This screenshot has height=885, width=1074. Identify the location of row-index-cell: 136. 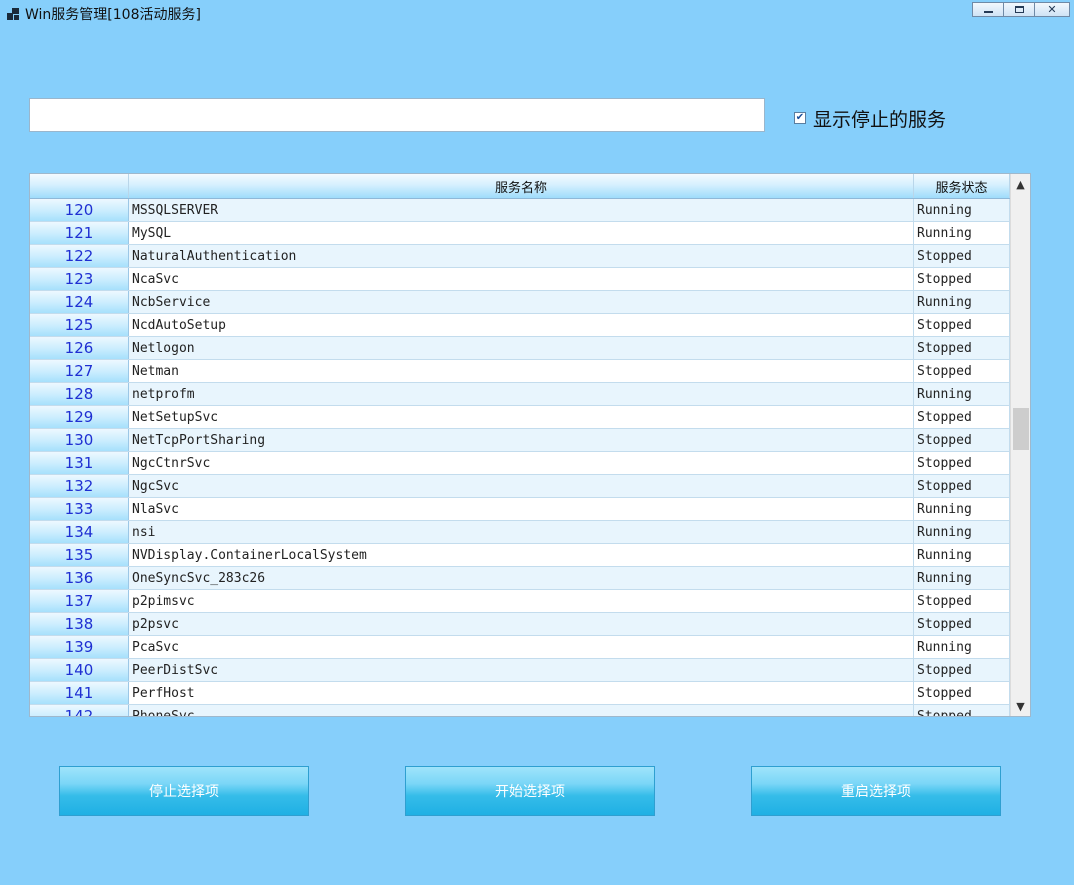
(79, 578).